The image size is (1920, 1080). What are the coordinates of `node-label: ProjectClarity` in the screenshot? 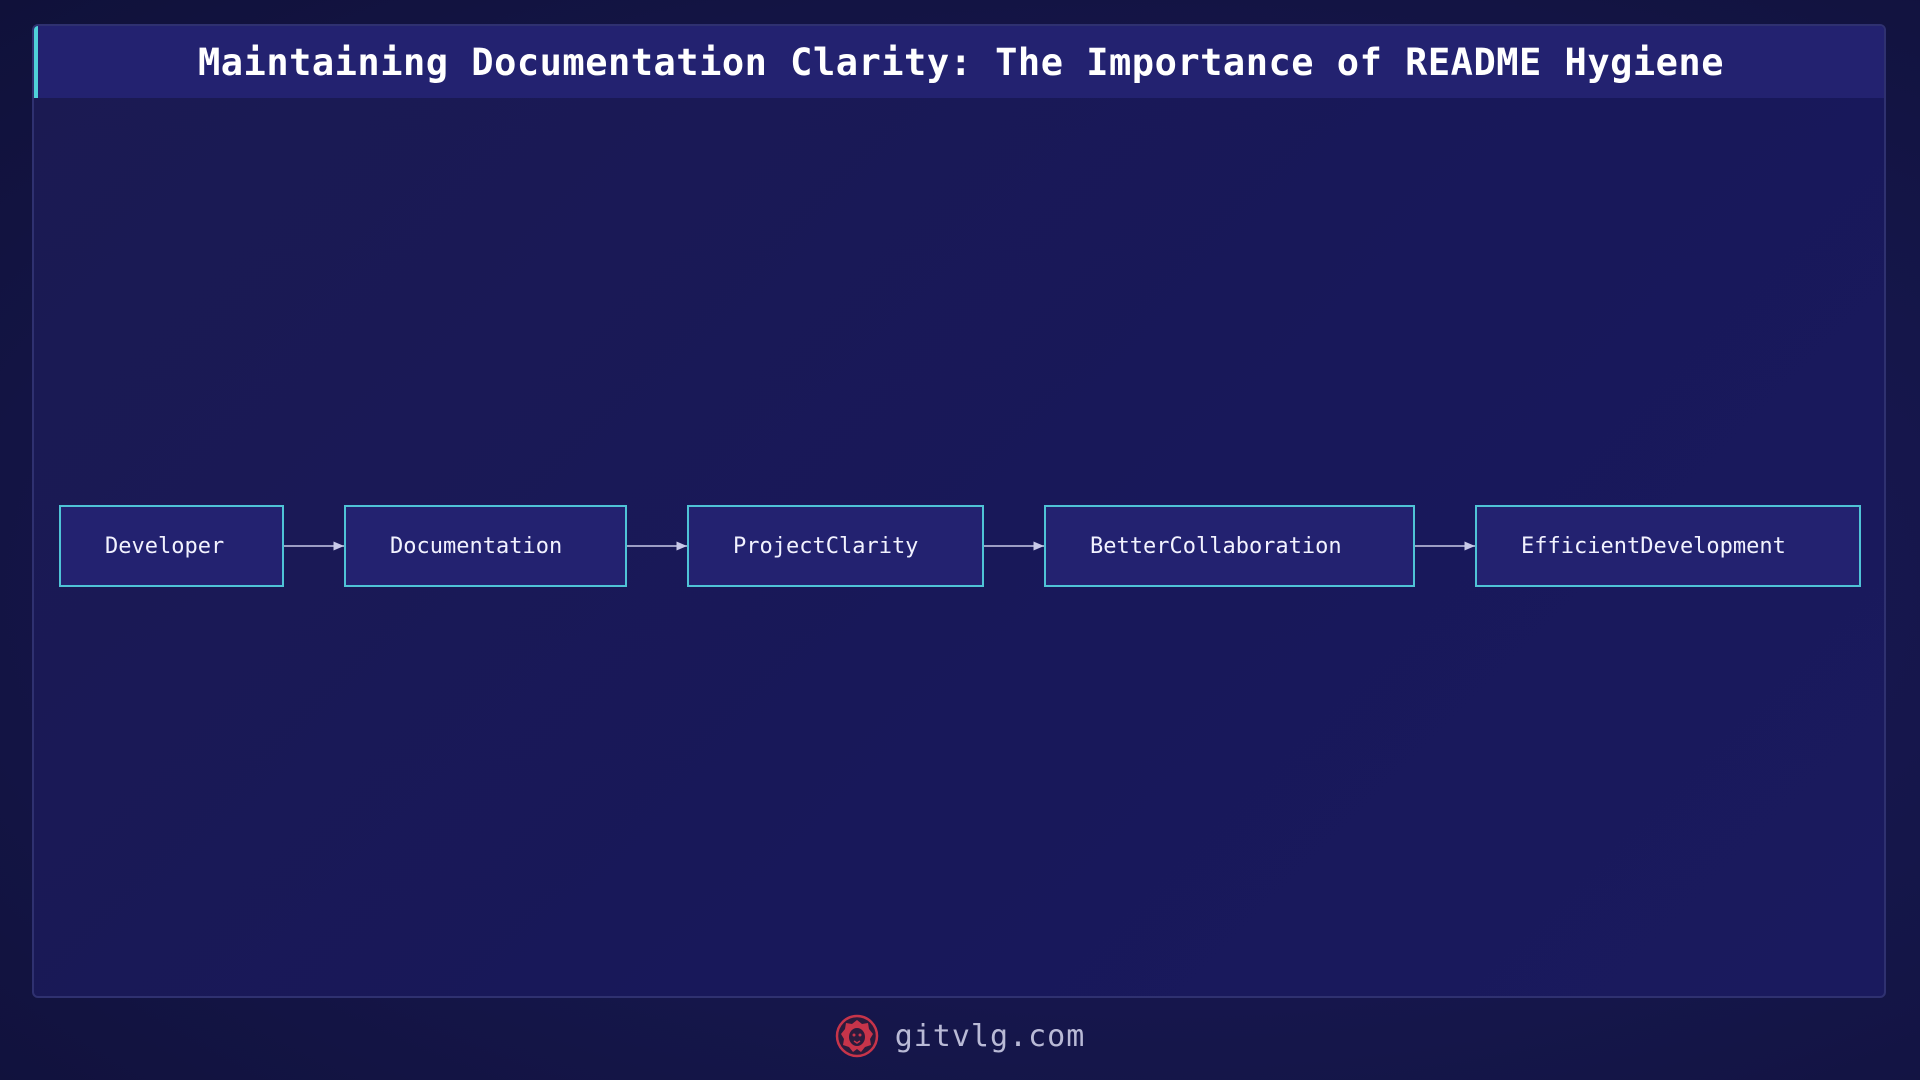 It's located at (826, 546).